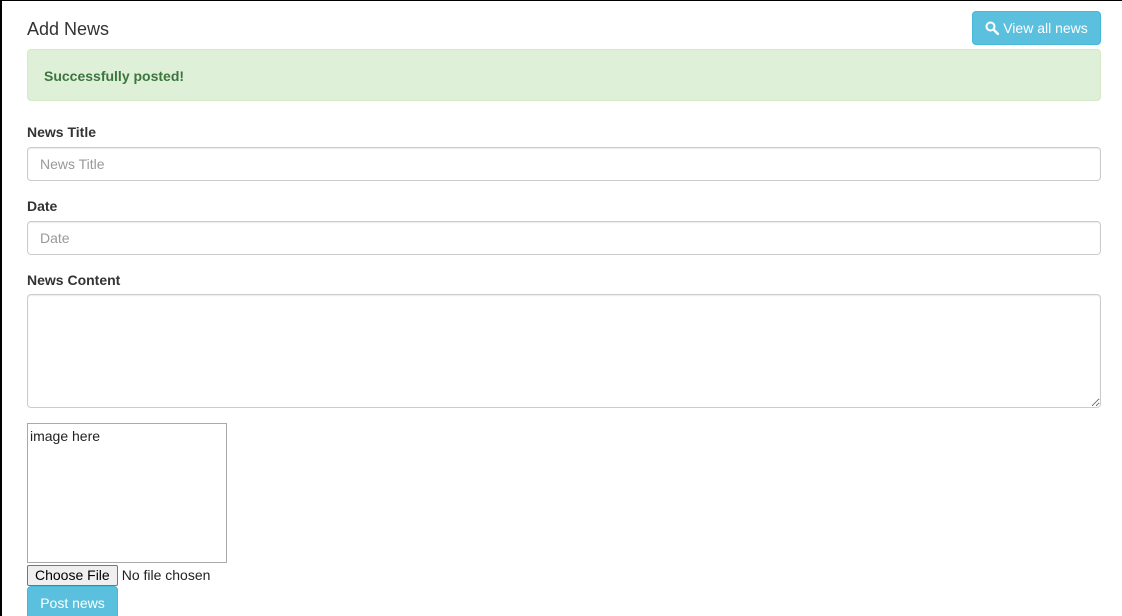  What do you see at coordinates (42, 206) in the screenshot?
I see `date-label: Date` at bounding box center [42, 206].